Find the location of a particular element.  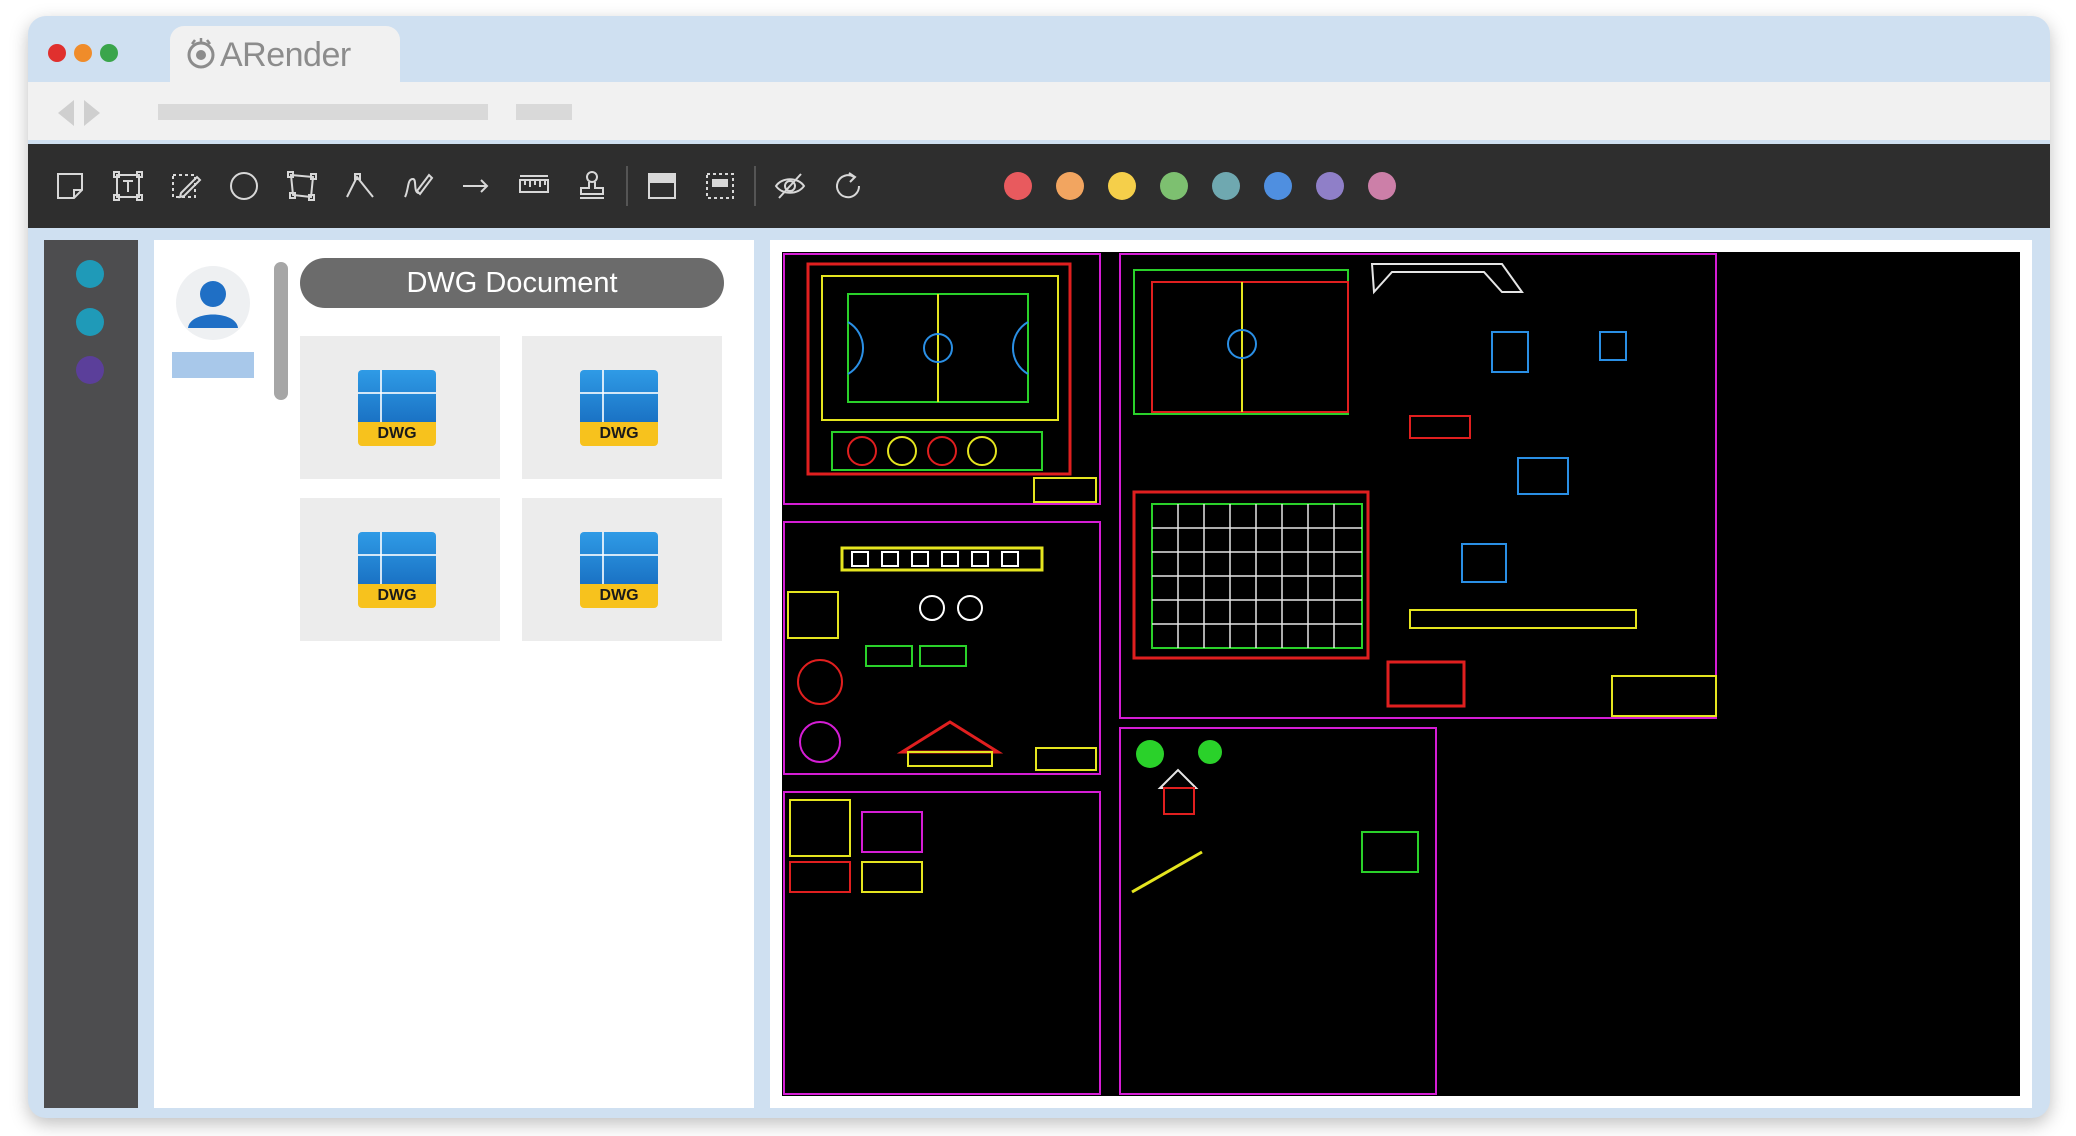

stamp-icon is located at coordinates (592, 185).